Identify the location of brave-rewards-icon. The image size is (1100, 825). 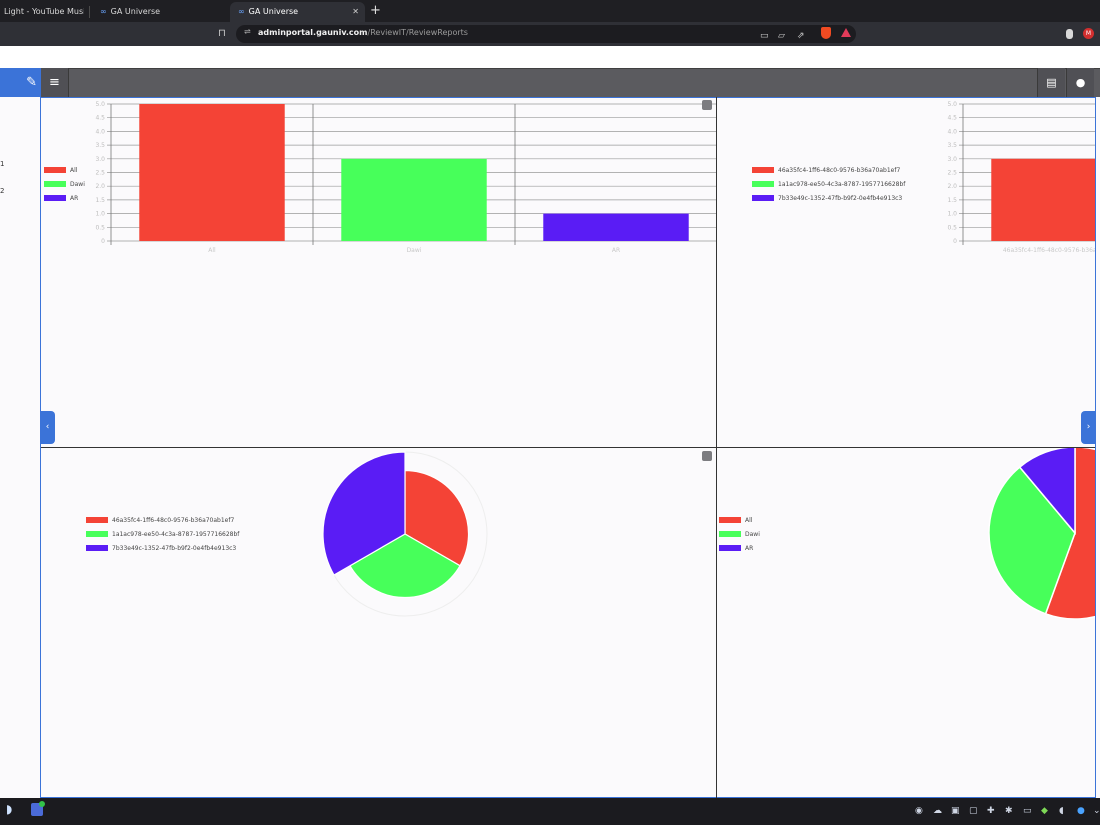
(846, 32).